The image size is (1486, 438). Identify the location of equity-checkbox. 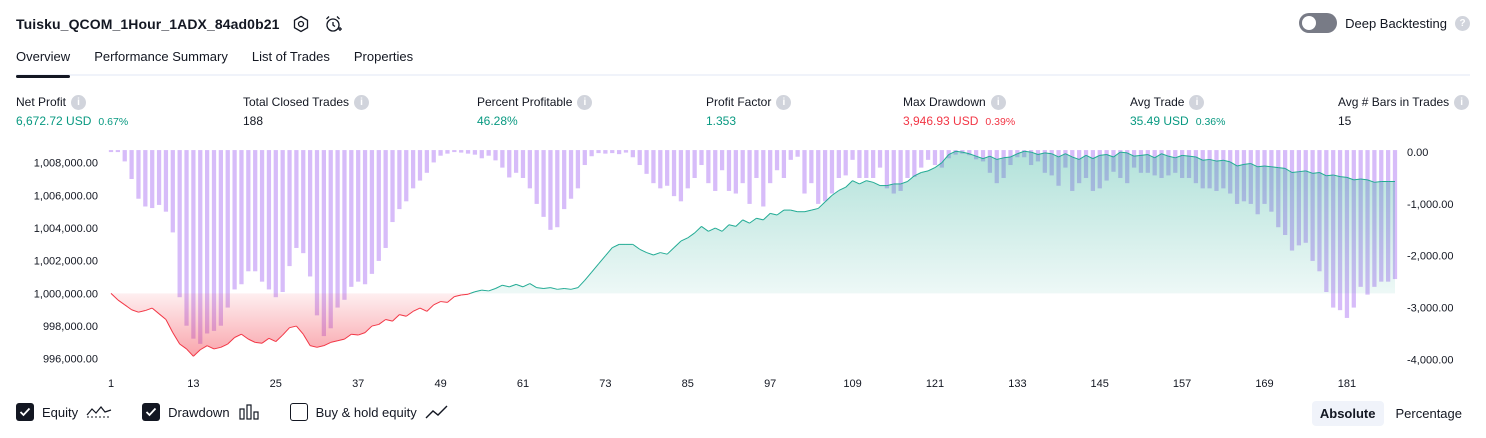
(25, 412).